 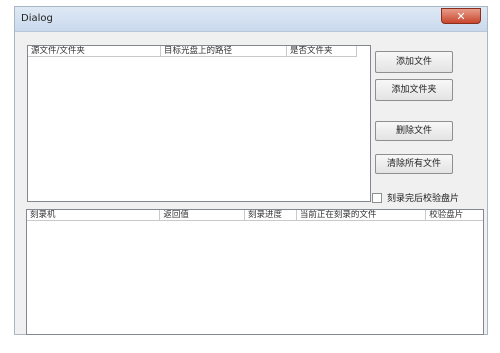 What do you see at coordinates (454, 215) in the screenshot?
I see `column-header-verify-disc: 校验盘片` at bounding box center [454, 215].